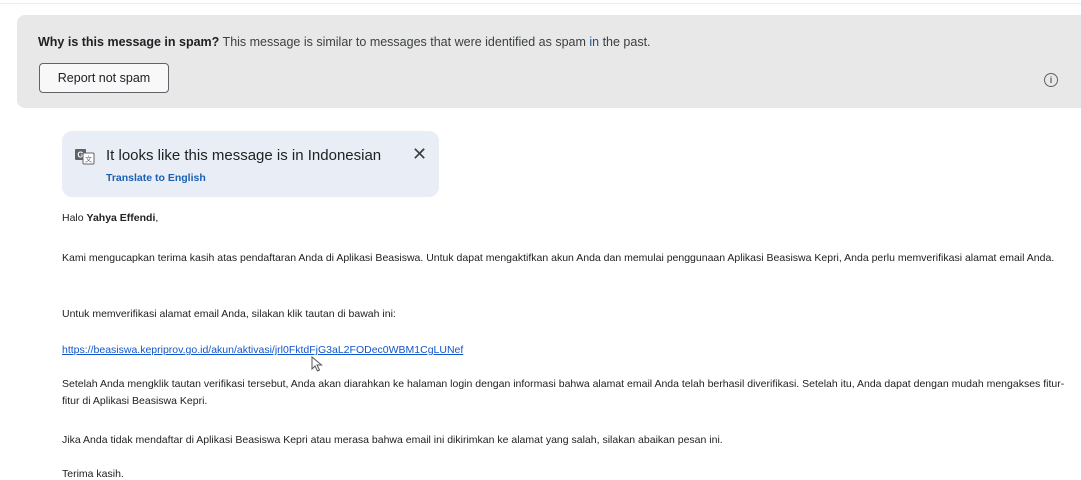  What do you see at coordinates (1051, 80) in the screenshot?
I see `info-icon: i` at bounding box center [1051, 80].